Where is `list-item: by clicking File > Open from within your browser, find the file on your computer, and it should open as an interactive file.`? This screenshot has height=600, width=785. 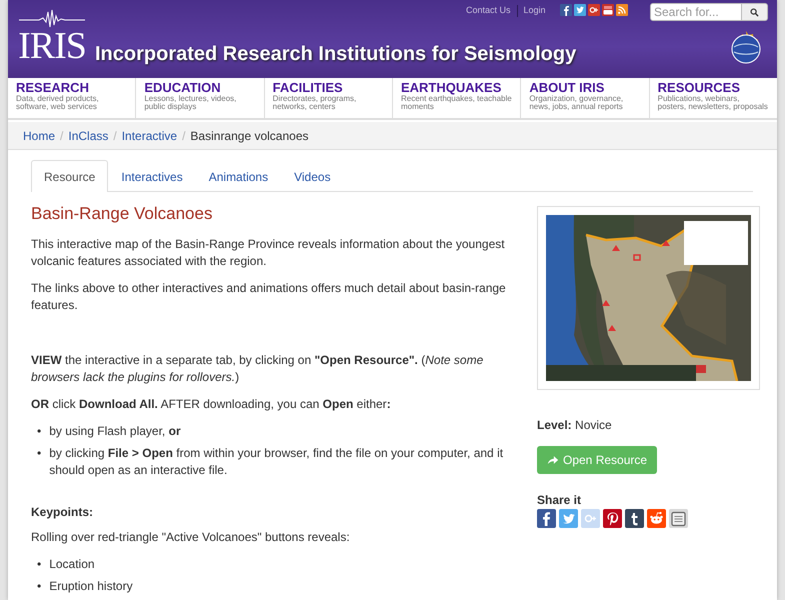 list-item: by clicking File > Open from within your browser, find the file on your computer, and it should open as an interactive file. is located at coordinates (276, 462).